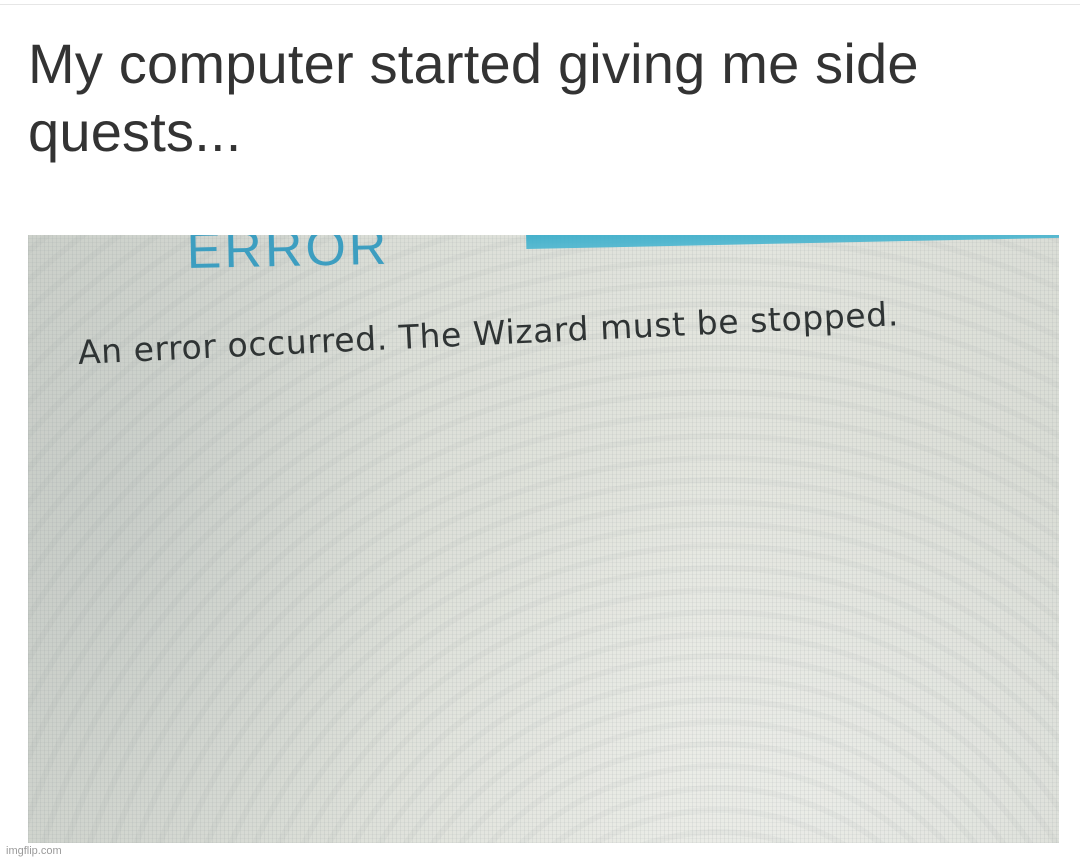 The width and height of the screenshot is (1080, 859). I want to click on imgflip-watermark: imgflip.com, so click(34, 851).